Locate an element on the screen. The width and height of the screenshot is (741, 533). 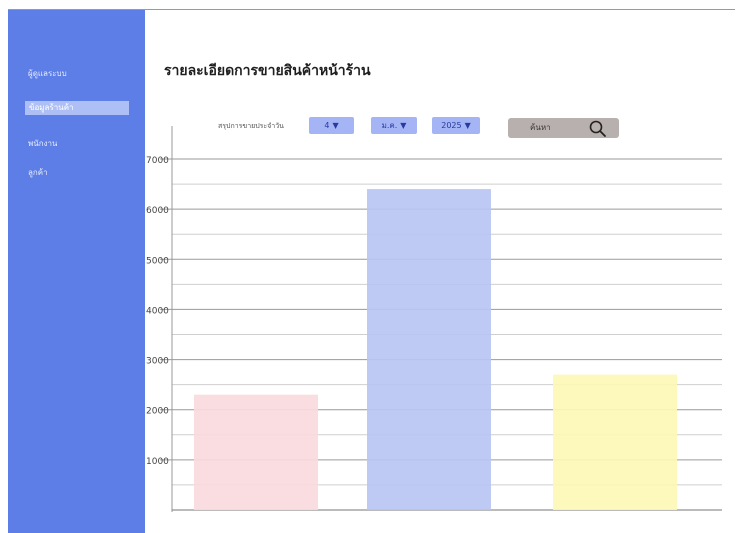
y-tick-label: 6000 is located at coordinates (157, 211).